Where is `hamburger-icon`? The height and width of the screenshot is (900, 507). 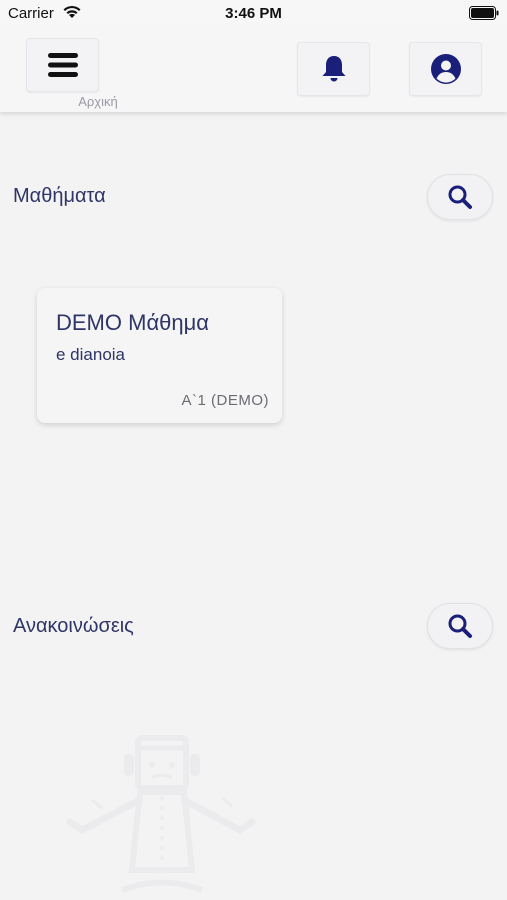 hamburger-icon is located at coordinates (62, 65).